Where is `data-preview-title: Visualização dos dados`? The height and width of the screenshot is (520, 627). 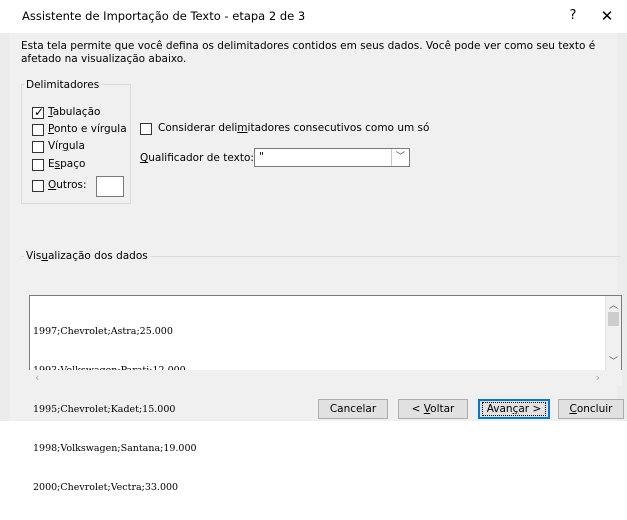 data-preview-title: Visualização dos dados is located at coordinates (87, 256).